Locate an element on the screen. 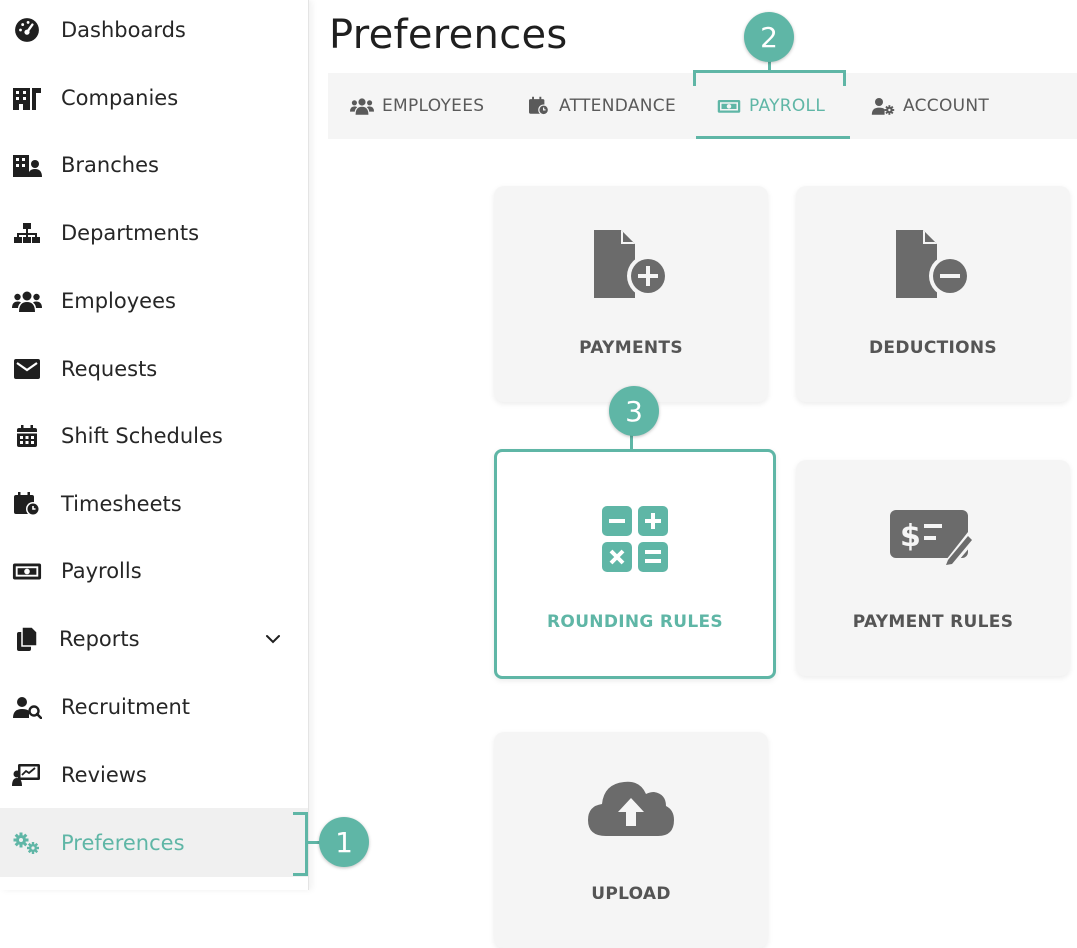  chart-review-icon is located at coordinates (27, 775).